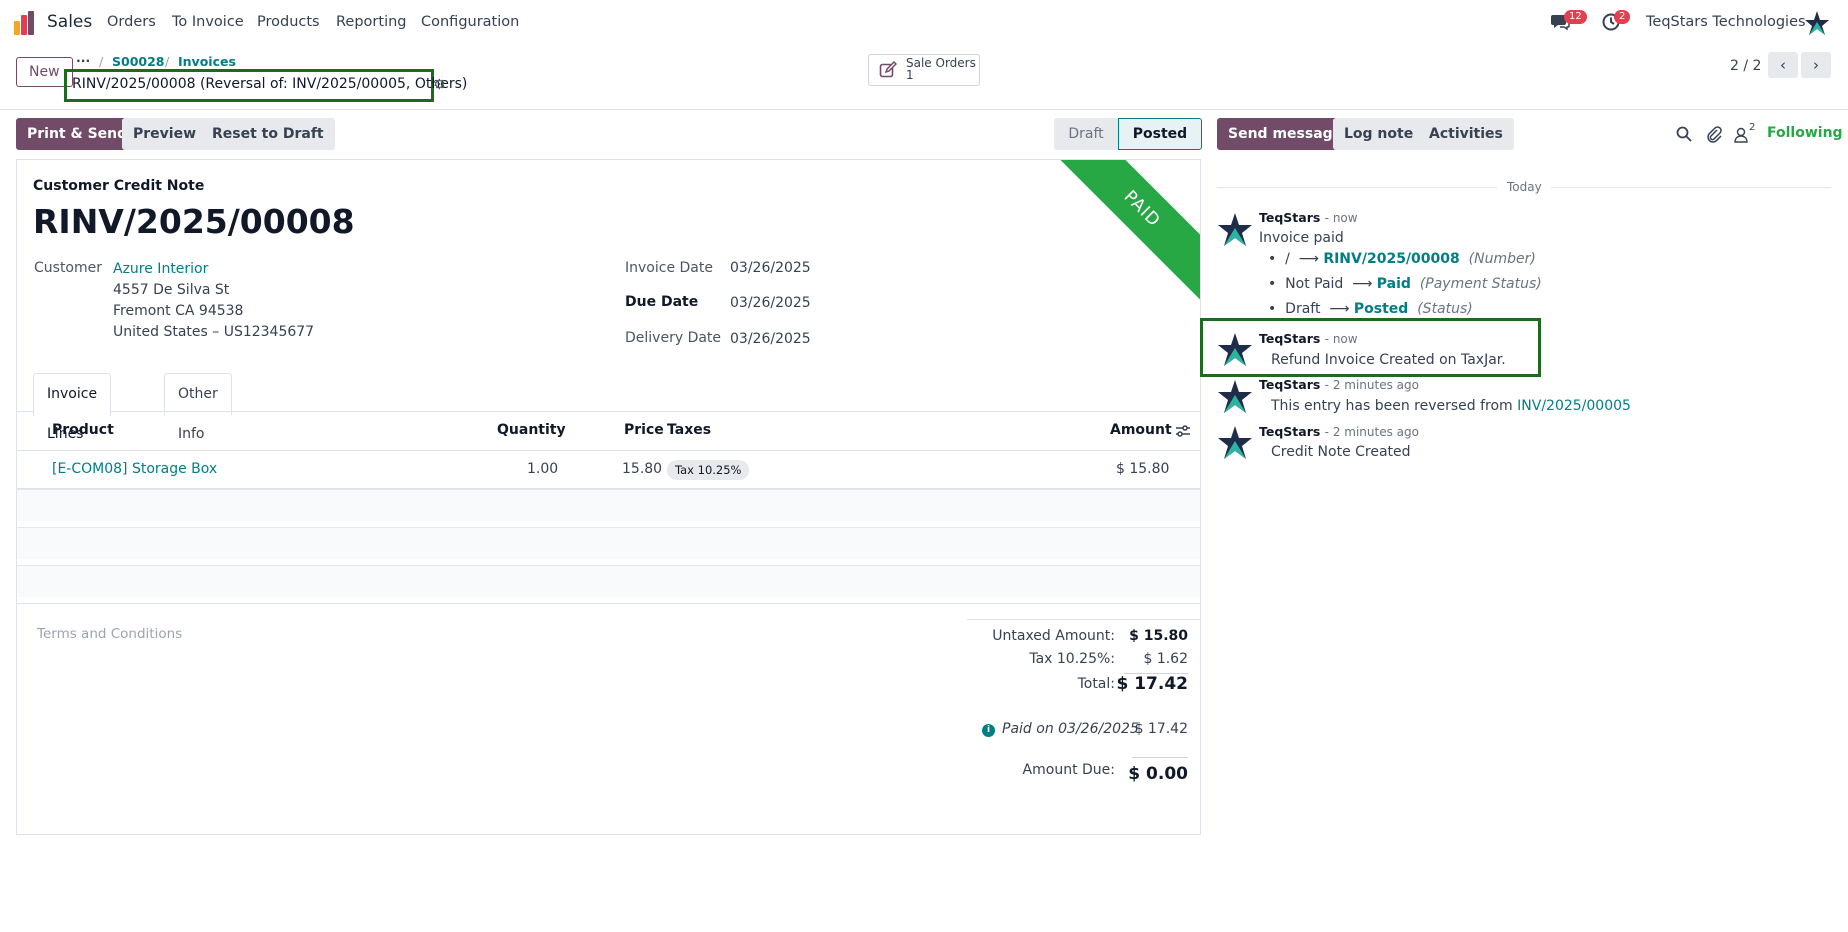 The height and width of the screenshot is (932, 1848). I want to click on following-button: Following, so click(1805, 133).